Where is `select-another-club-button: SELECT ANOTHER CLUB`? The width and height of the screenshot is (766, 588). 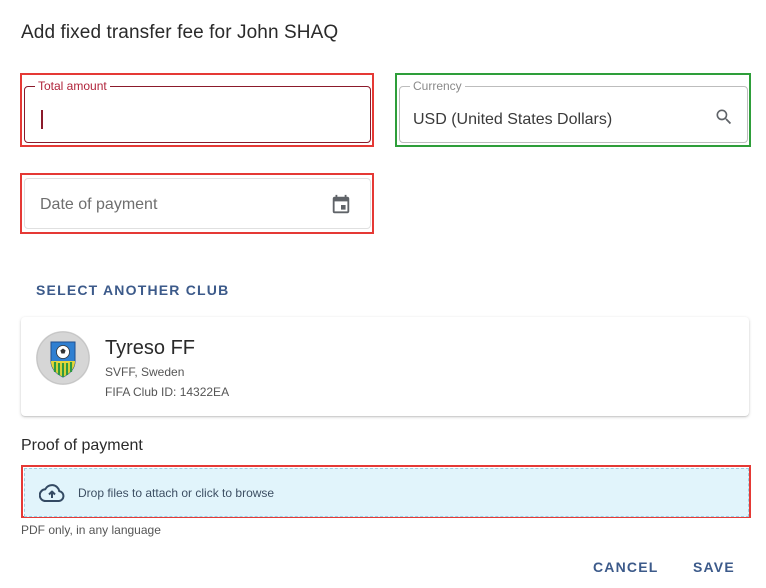
select-another-club-button: SELECT ANOTHER CLUB is located at coordinates (132, 290).